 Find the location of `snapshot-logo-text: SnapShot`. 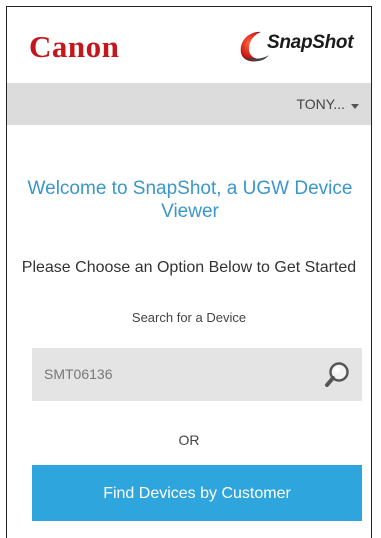

snapshot-logo-text: SnapShot is located at coordinates (310, 42).